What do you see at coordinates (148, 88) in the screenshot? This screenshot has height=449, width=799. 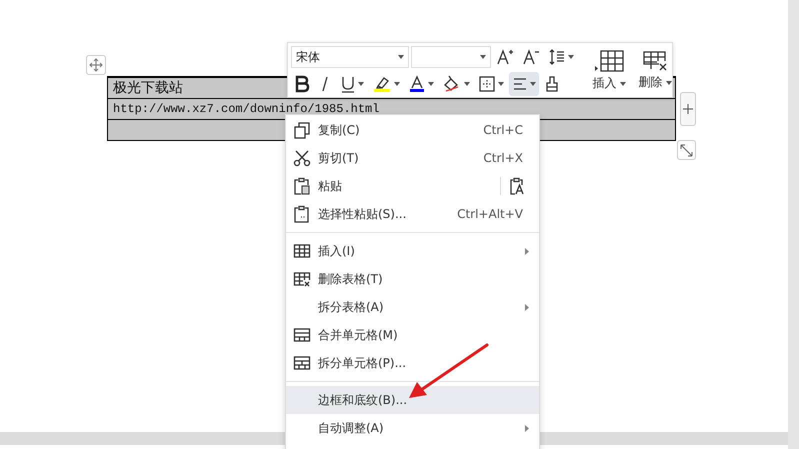 I see `cell-text: 极光下载站` at bounding box center [148, 88].